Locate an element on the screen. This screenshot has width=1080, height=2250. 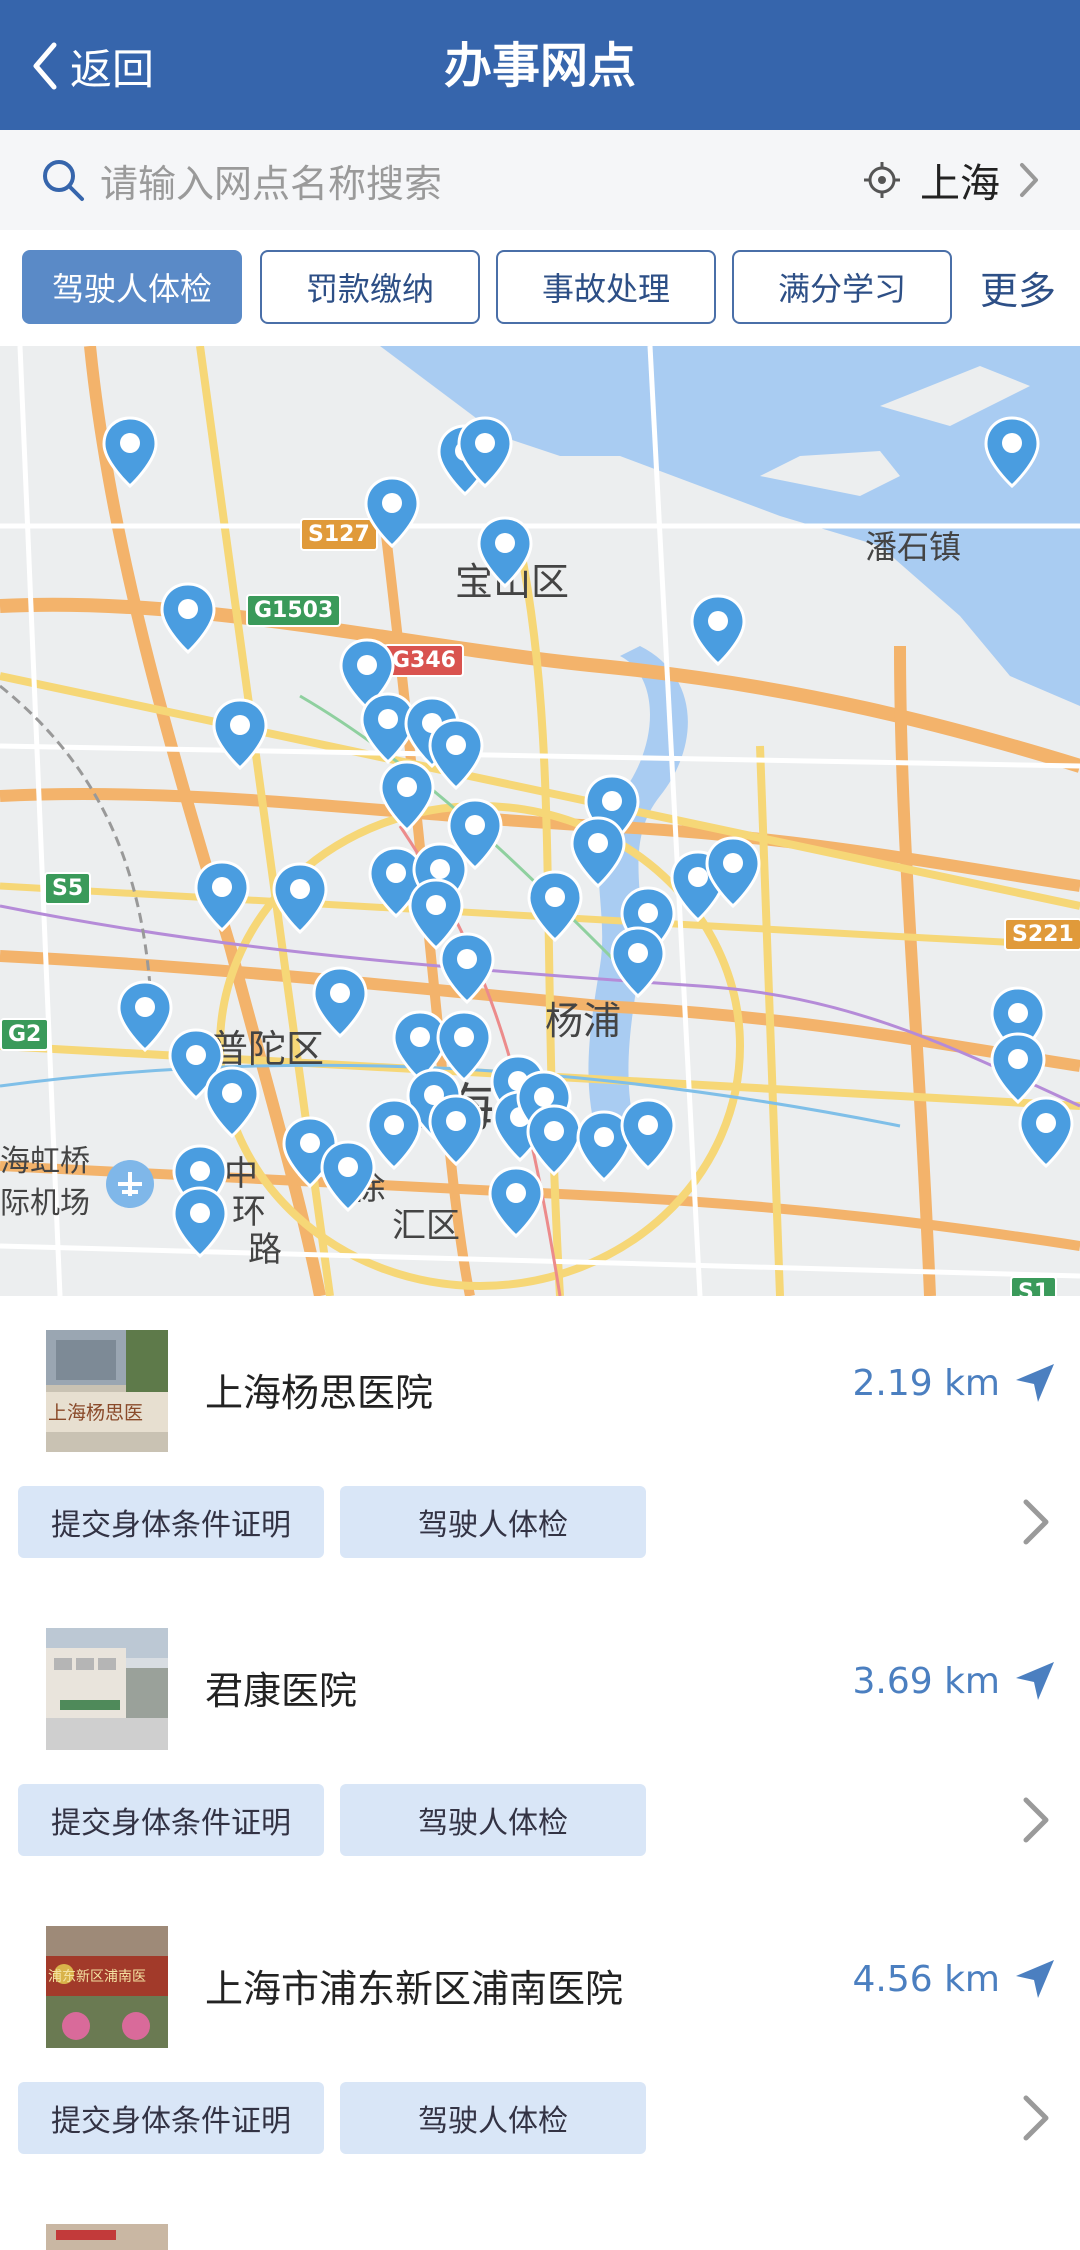
distance: 3.69 km is located at coordinates (954, 1681).